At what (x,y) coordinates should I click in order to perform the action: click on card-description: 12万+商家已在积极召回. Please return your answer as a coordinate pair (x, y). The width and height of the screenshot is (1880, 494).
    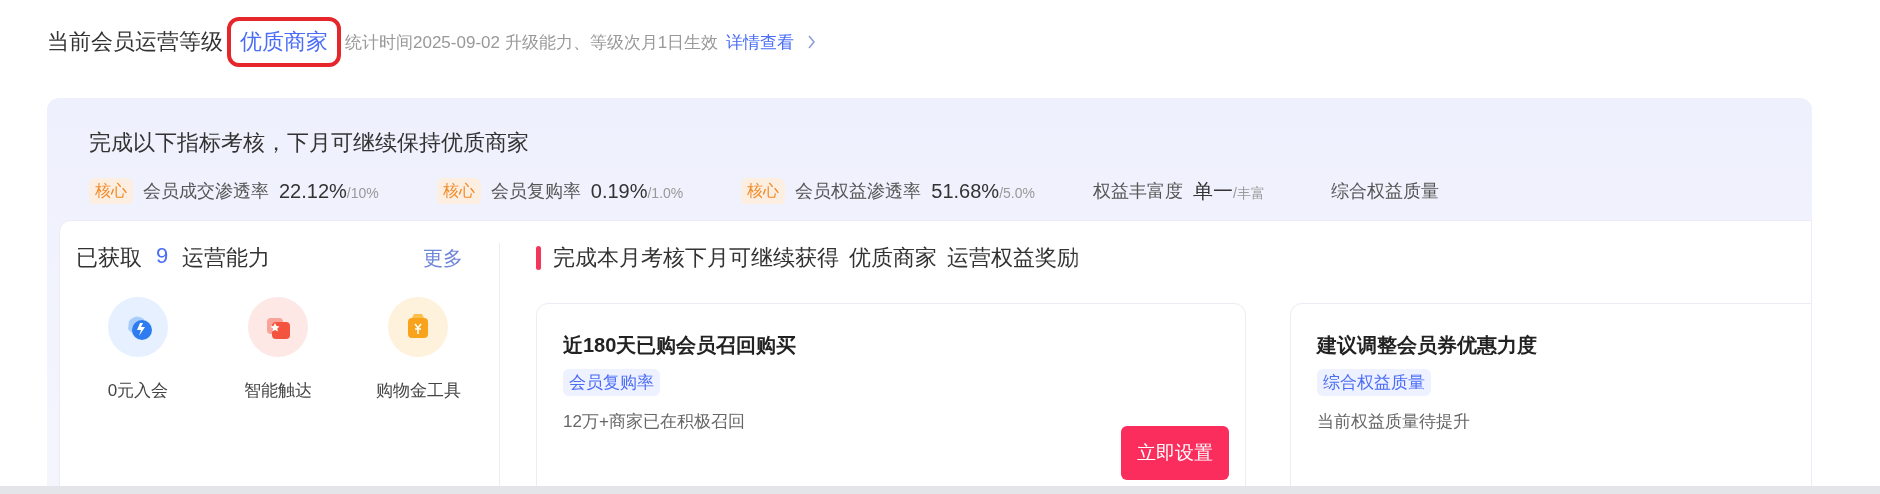
    Looking at the image, I should click on (654, 422).